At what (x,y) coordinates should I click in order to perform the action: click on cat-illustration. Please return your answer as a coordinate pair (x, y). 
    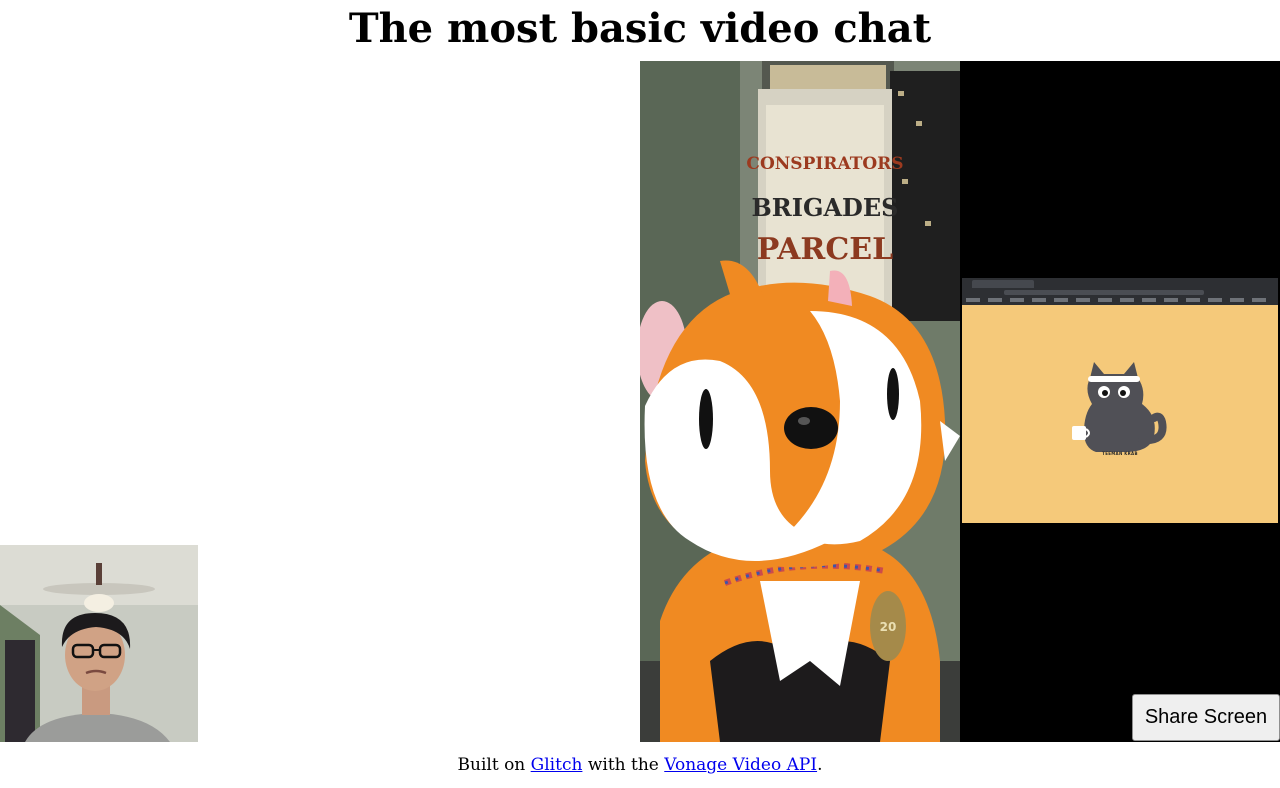
    Looking at the image, I should click on (1119, 407).